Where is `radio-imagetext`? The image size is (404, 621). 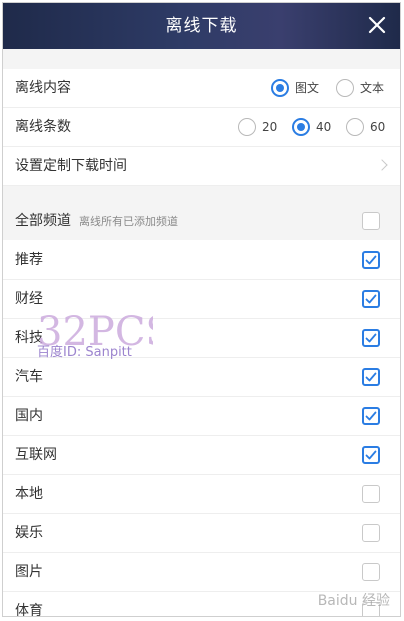
radio-imagetext is located at coordinates (280, 88).